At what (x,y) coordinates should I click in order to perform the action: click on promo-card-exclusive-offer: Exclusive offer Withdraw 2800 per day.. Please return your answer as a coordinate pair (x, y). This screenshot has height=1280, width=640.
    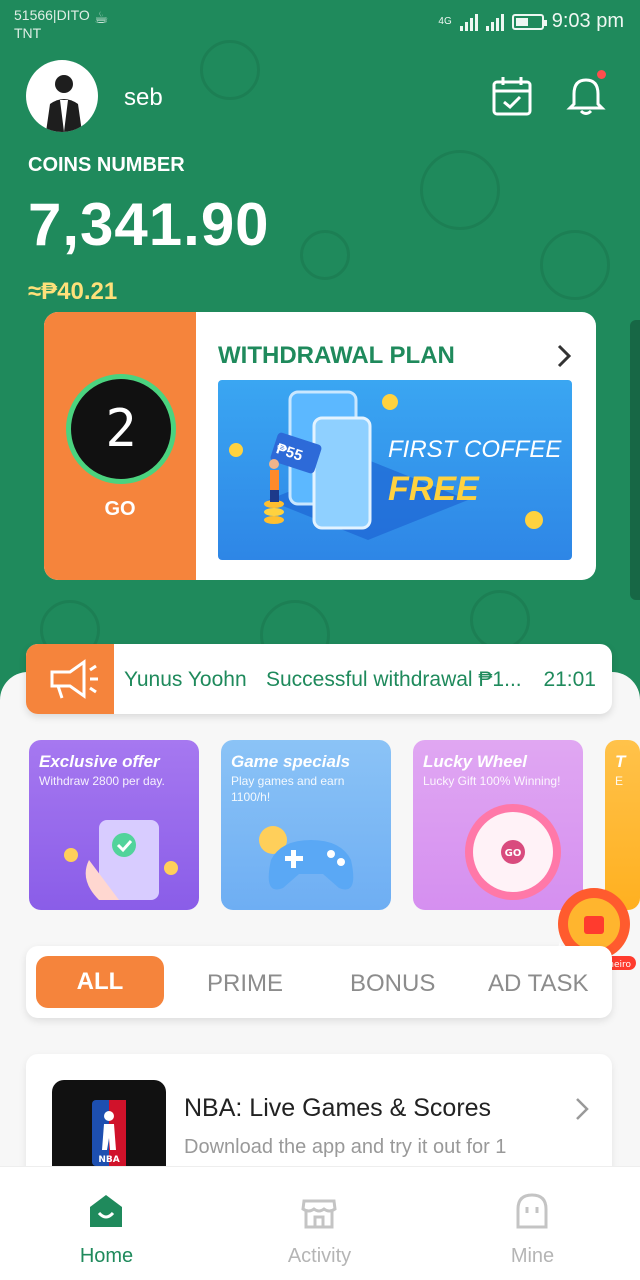
    Looking at the image, I should click on (114, 825).